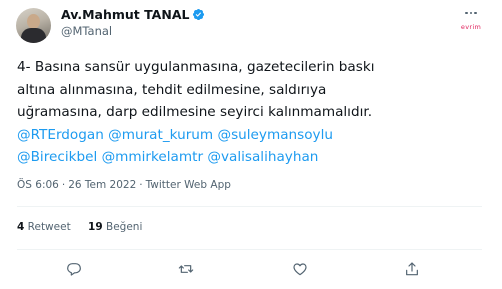 Image resolution: width=502 pixels, height=289 pixels. I want to click on tweet-text-line: @RTErdogan @murat_kurum @suleymansoylu, so click(247, 135).